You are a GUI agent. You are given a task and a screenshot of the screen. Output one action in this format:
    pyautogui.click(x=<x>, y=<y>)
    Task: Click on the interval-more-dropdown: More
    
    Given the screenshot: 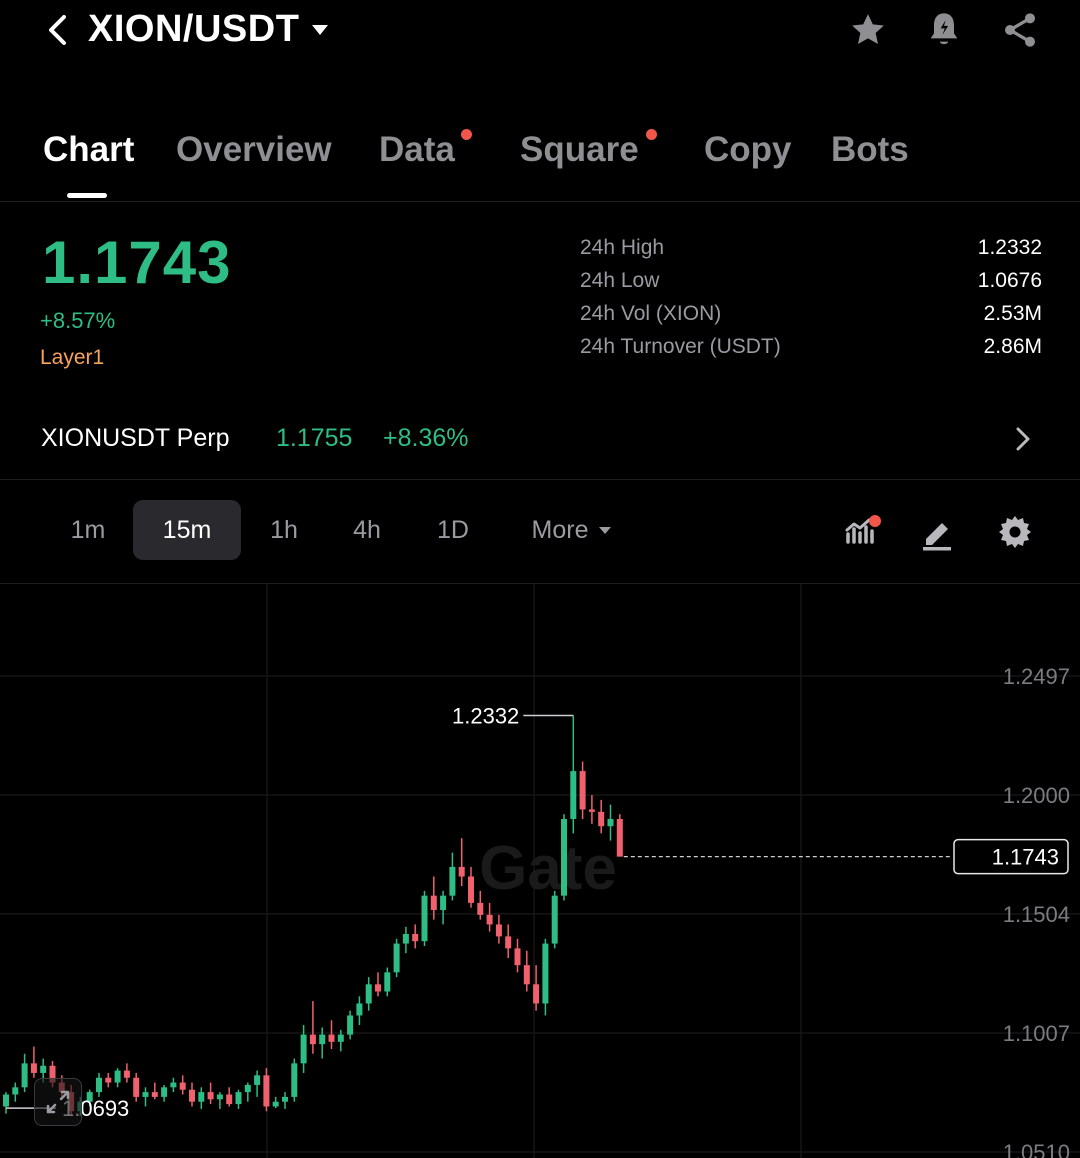 What is the action you would take?
    pyautogui.click(x=572, y=530)
    